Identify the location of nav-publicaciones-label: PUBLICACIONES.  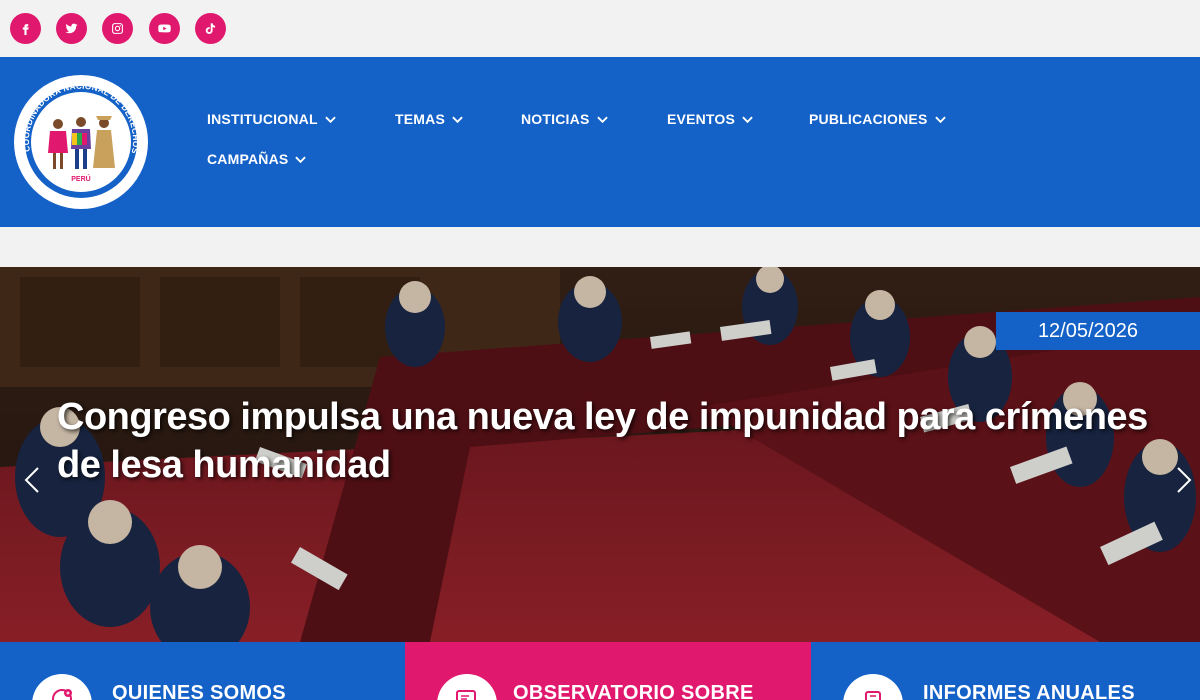
(868, 119).